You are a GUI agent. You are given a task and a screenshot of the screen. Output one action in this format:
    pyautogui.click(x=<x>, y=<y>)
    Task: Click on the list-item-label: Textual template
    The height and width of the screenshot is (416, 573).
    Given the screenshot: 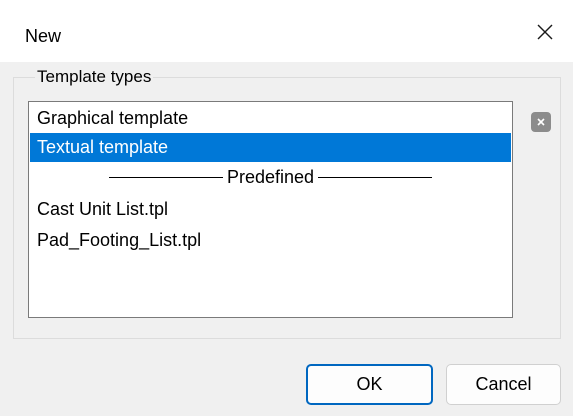 What is the action you would take?
    pyautogui.click(x=103, y=147)
    